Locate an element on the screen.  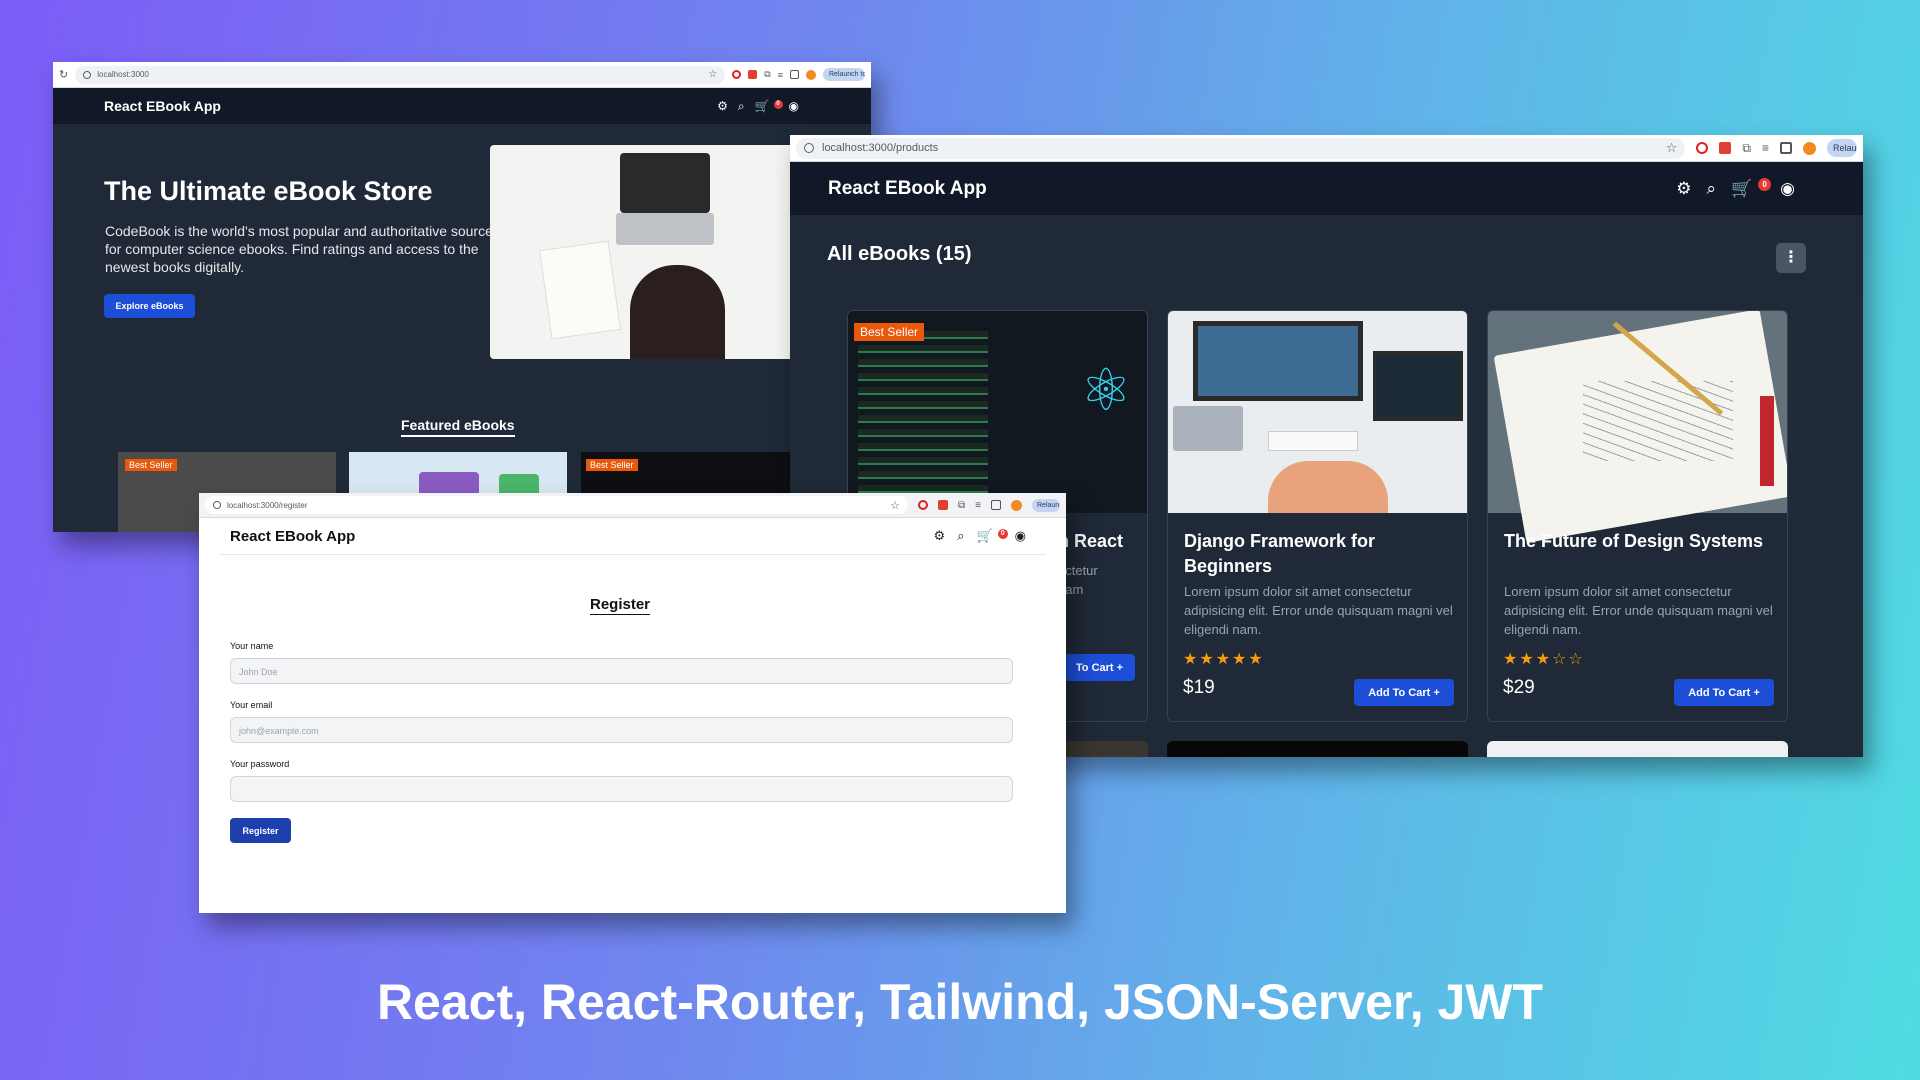
person-shape is located at coordinates (677, 312).